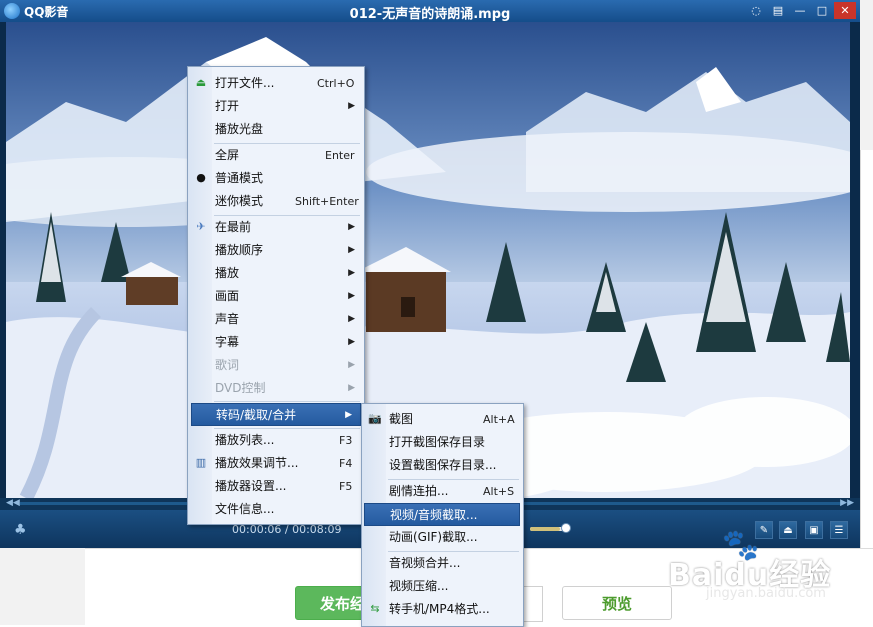 The height and width of the screenshot is (627, 873). What do you see at coordinates (276, 250) in the screenshot?
I see `menu-item-play-order: 播放顺序 ▶` at bounding box center [276, 250].